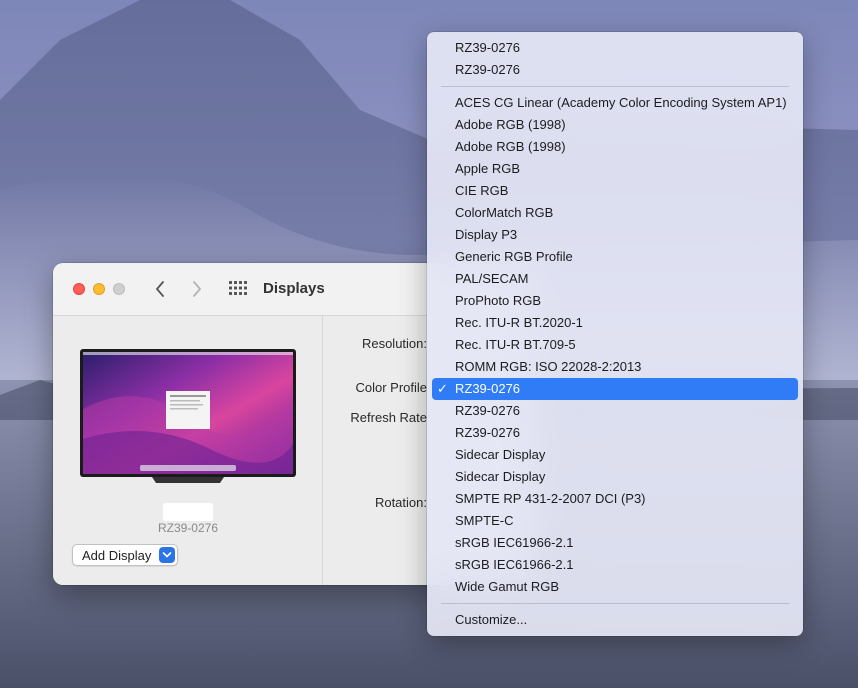 The height and width of the screenshot is (688, 858). What do you see at coordinates (615, 257) in the screenshot?
I see `menu-item: Generic RGB Profile` at bounding box center [615, 257].